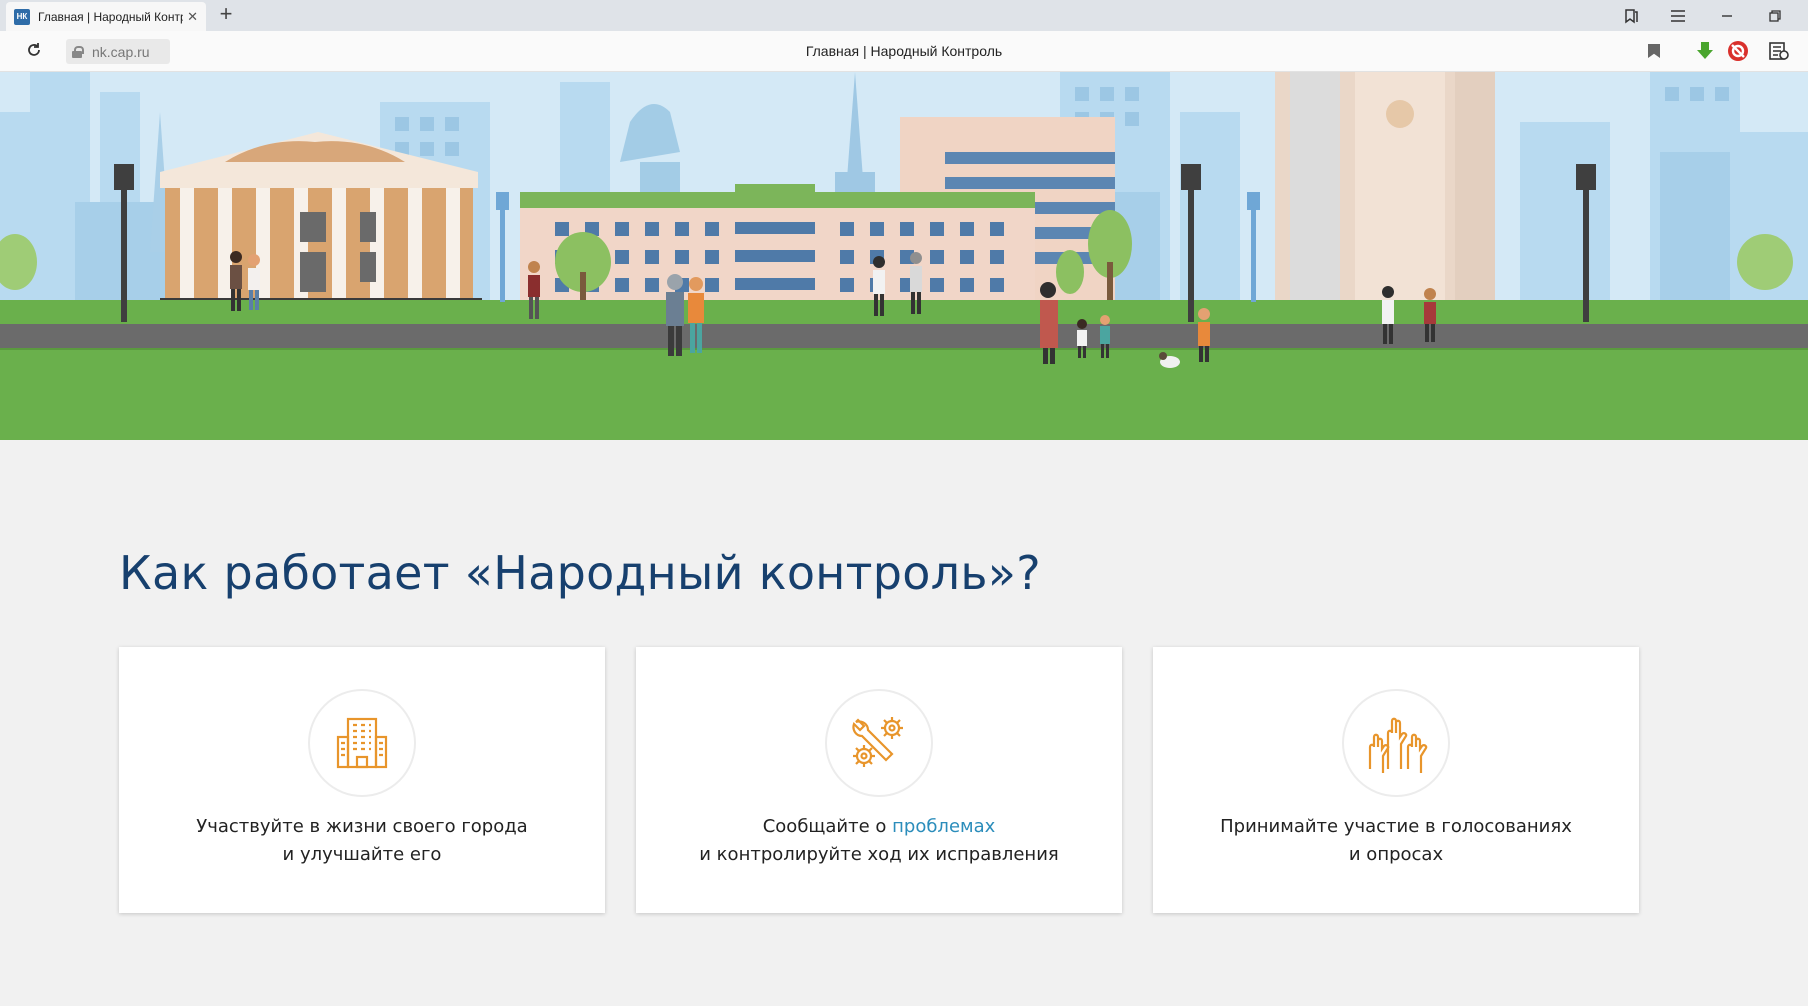 This screenshot has height=1006, width=1808. Describe the element at coordinates (192, 17) in the screenshot. I see `tab-close-icon: ✕` at that location.